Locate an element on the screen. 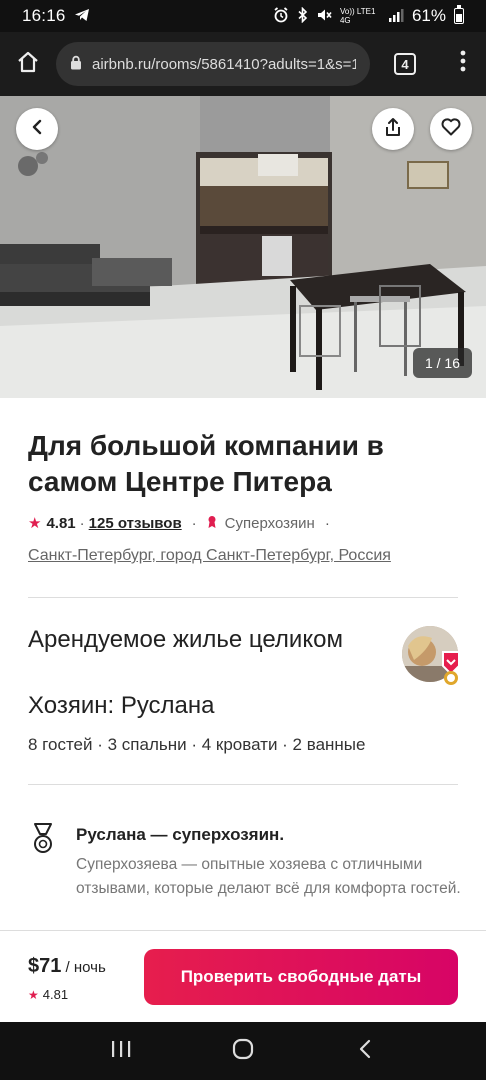 The height and width of the screenshot is (1080, 486). home-icon is located at coordinates (28, 64).